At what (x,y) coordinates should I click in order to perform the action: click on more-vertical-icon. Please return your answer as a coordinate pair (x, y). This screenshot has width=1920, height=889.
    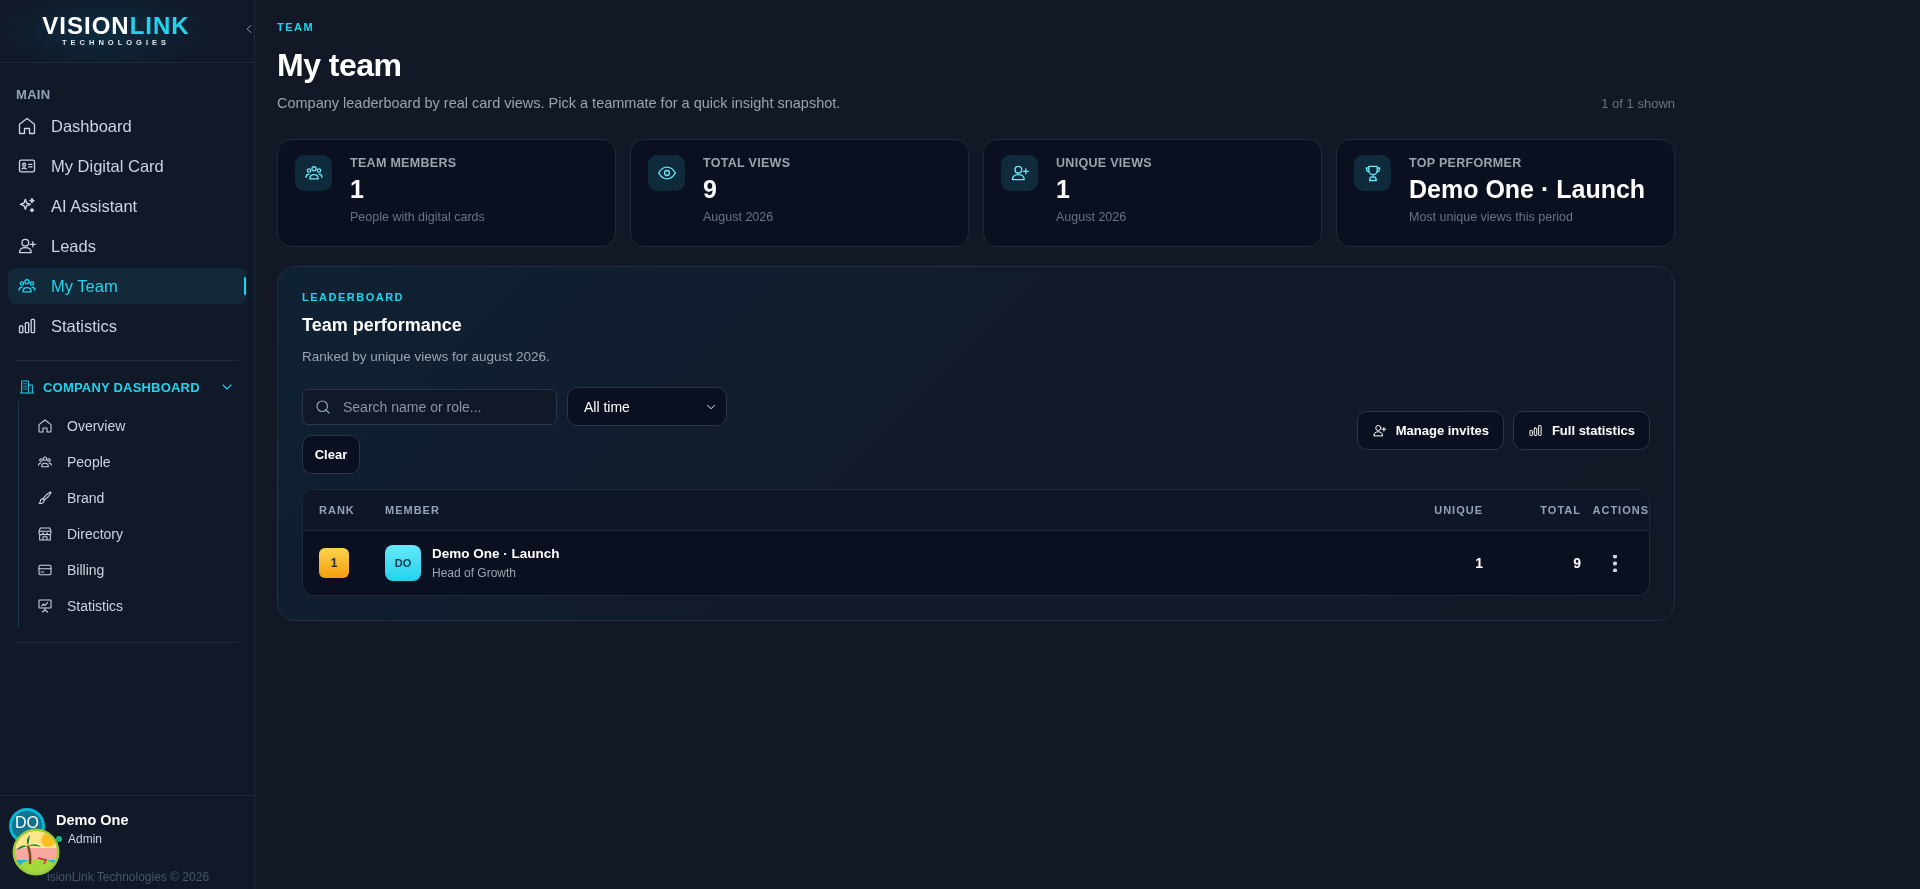
    Looking at the image, I should click on (1615, 563).